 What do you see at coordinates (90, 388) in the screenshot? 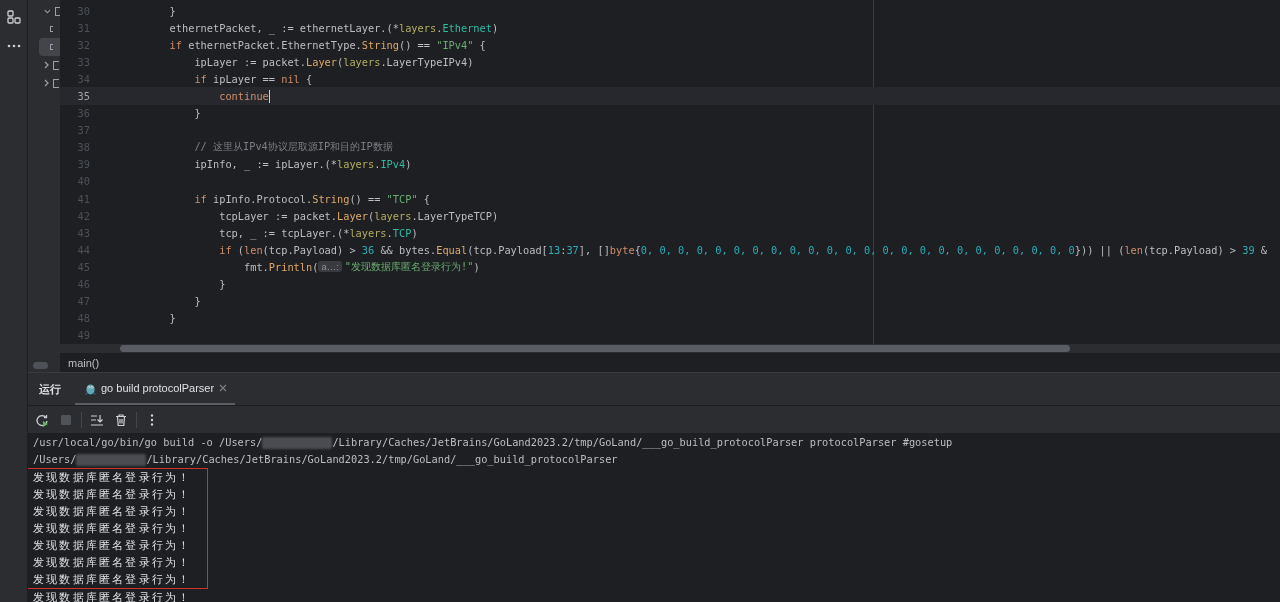
I see `gopher-icon` at bounding box center [90, 388].